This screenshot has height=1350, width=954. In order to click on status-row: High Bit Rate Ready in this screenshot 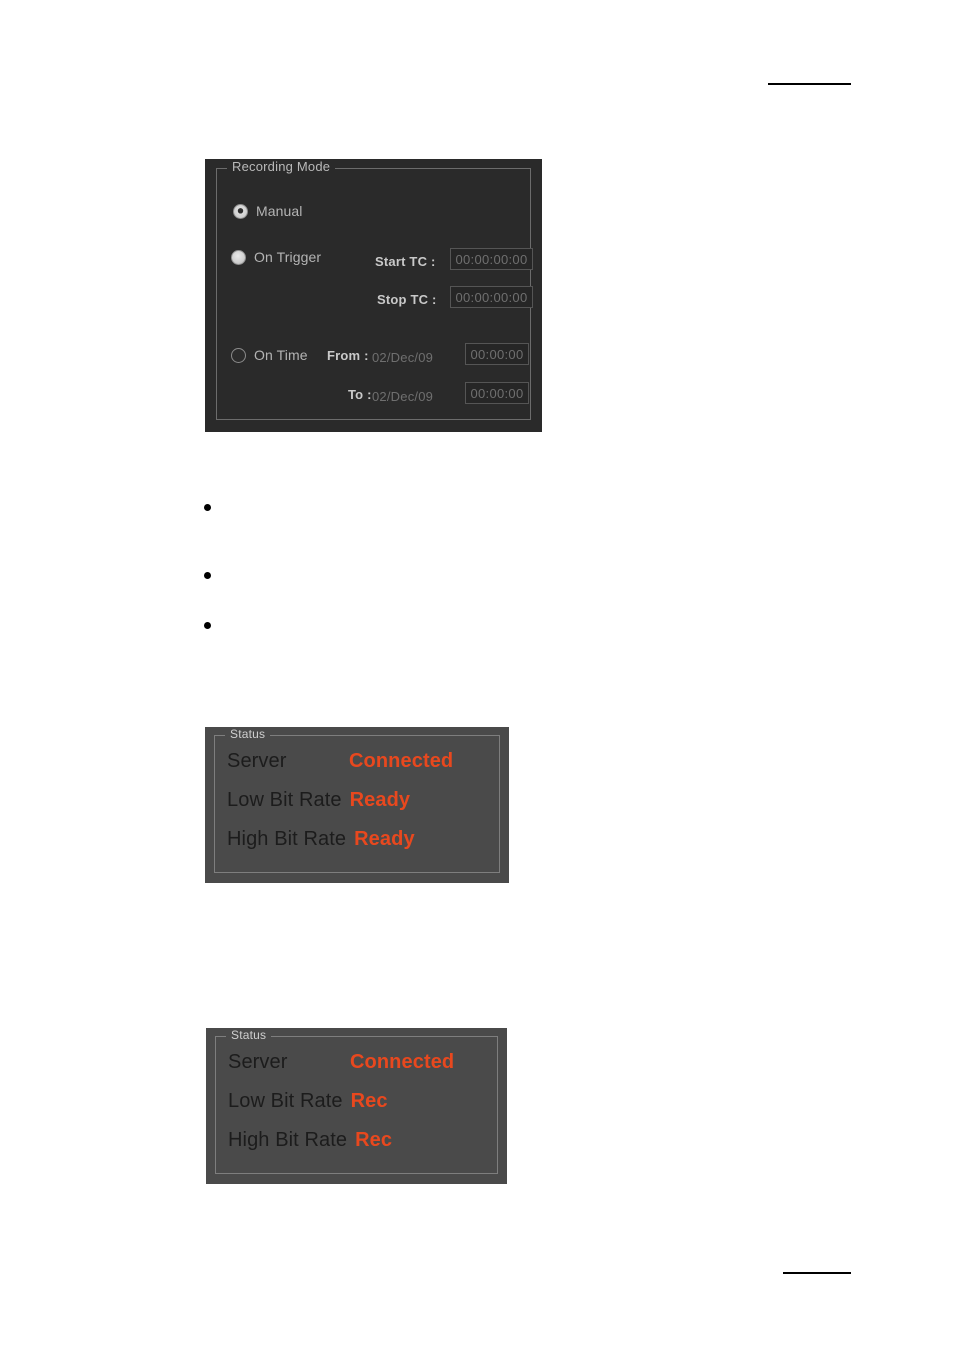, I will do `click(363, 839)`.